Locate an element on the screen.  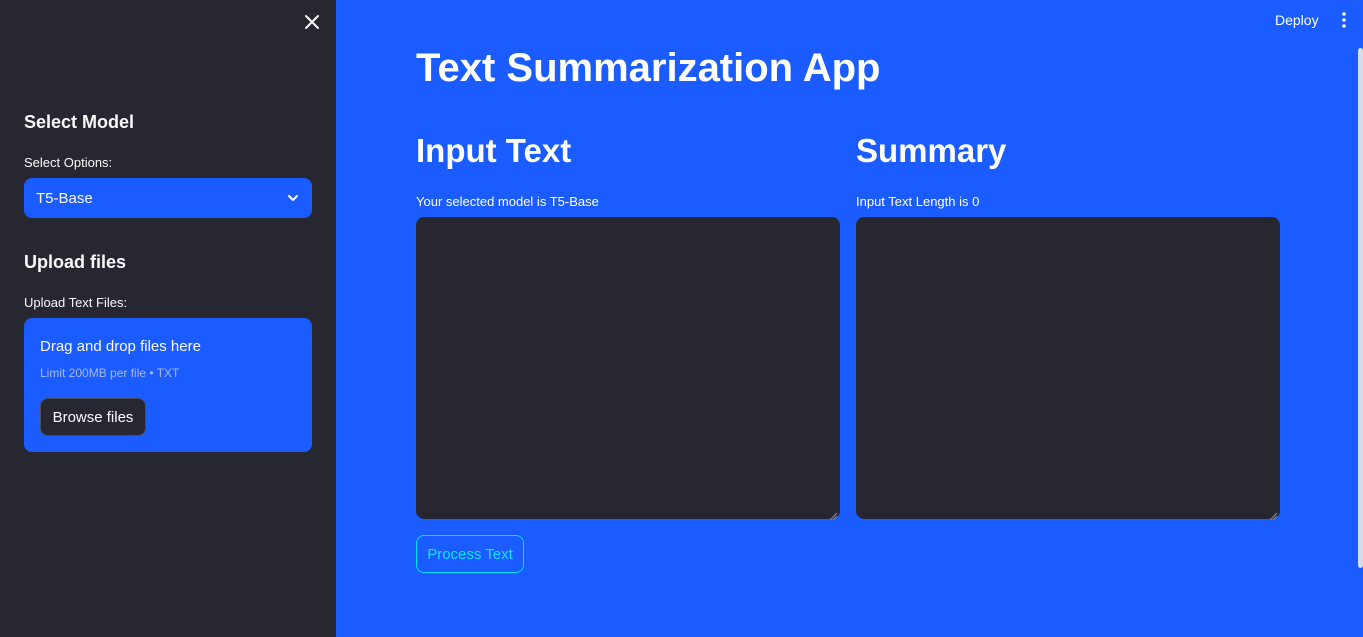
summary-textarea is located at coordinates (1068, 368).